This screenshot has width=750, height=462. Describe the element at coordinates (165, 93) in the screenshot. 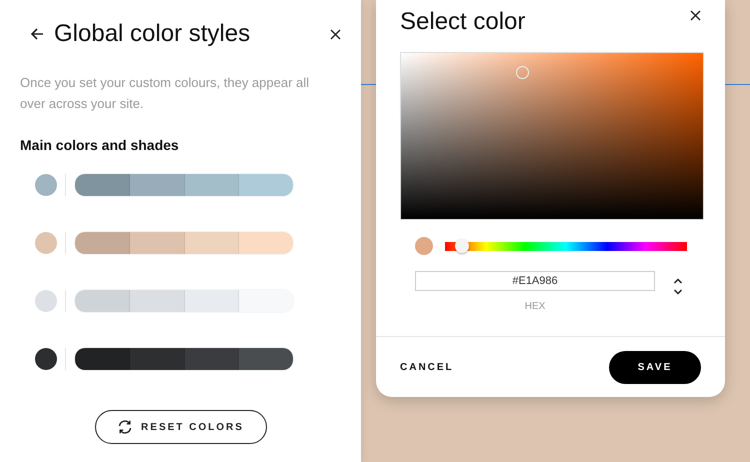

I see `panel-description: Once you set your custom colours, they appear all over across your site.` at that location.